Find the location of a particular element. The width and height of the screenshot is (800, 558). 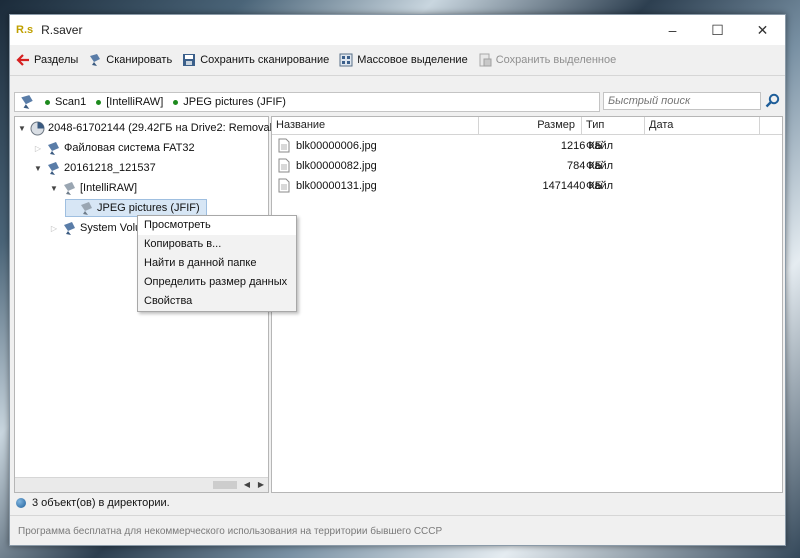

path-bar: Scan1 [IntelliRAW] JPEG pictures (JFIF) is located at coordinates (397, 102).